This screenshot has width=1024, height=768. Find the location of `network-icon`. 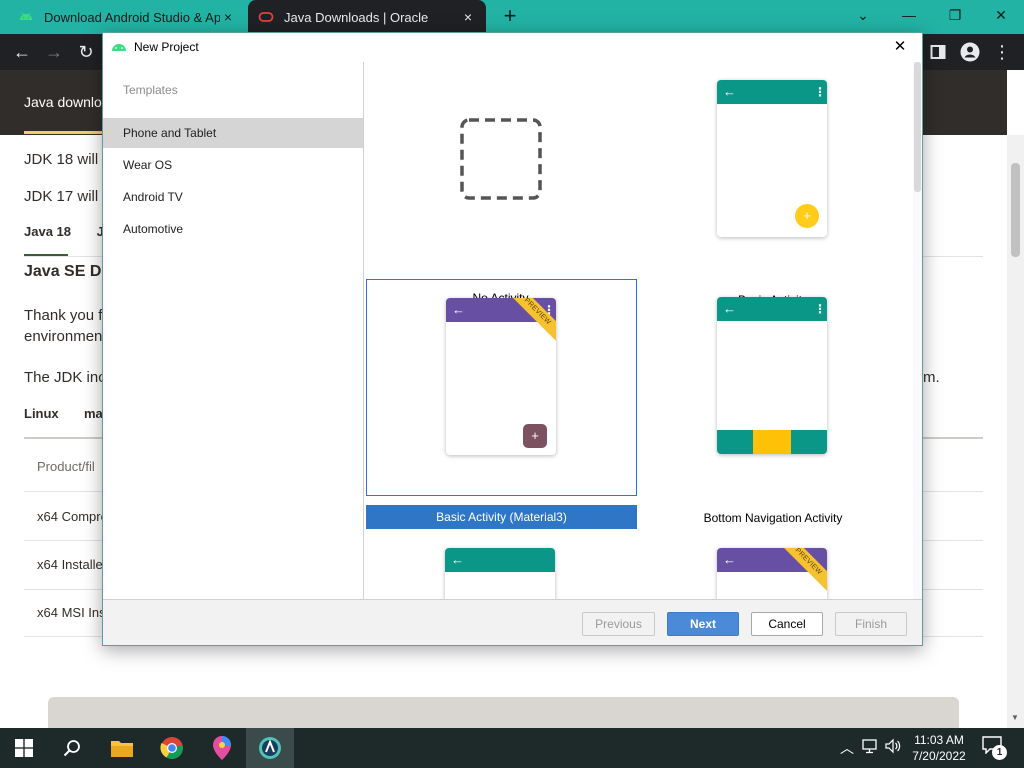

network-icon is located at coordinates (871, 747).